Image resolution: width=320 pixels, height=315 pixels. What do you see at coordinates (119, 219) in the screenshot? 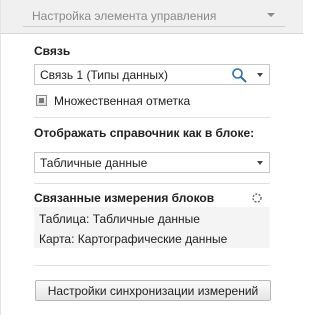
I see `list-item: Таблица: Табличные данные` at bounding box center [119, 219].